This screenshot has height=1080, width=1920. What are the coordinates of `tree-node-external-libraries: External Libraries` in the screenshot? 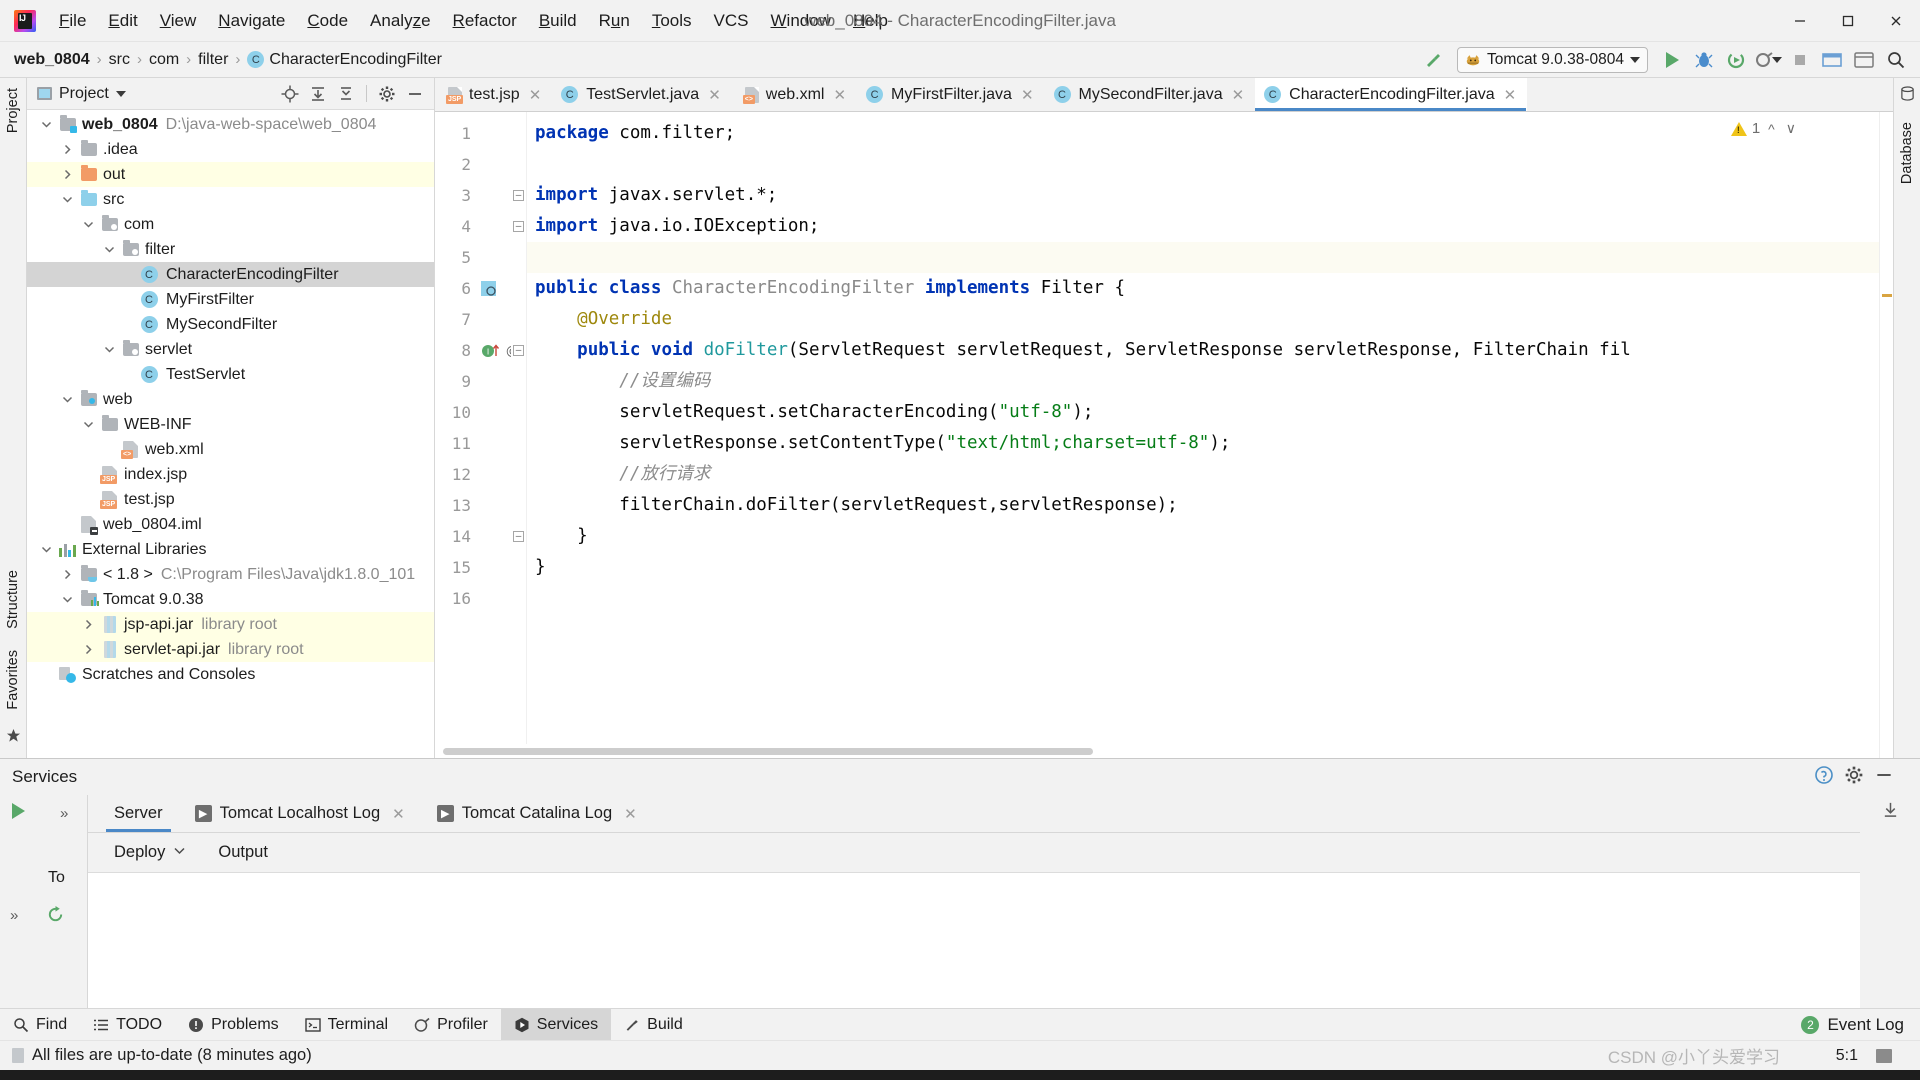 It's located at (230, 549).